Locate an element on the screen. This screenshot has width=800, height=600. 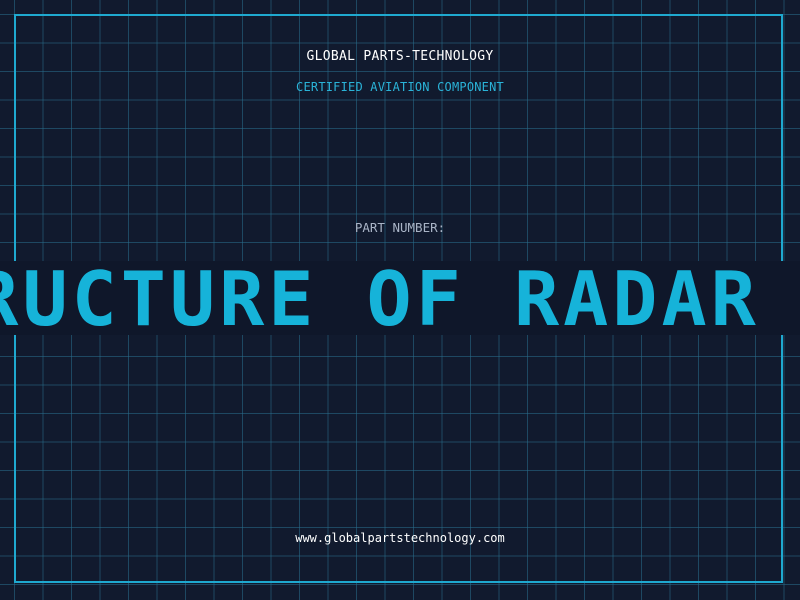
certification-tagline: CERTIFIED AVIATION COMPONENT is located at coordinates (400, 87).